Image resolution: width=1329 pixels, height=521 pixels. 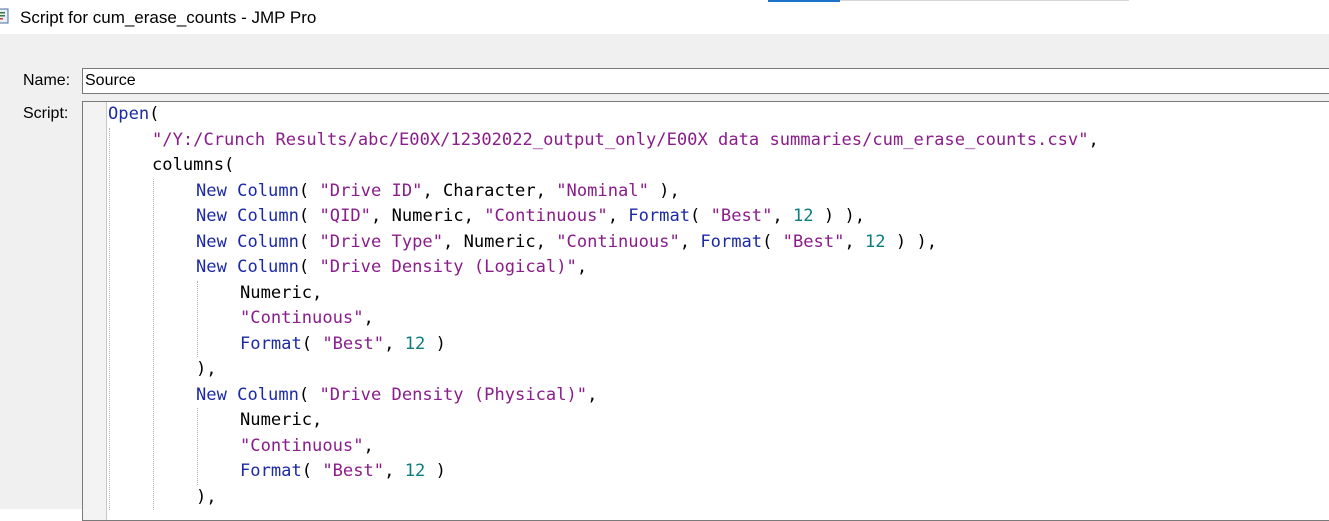 I want to click on code-line: New Column( "Drive Density (Logical)",, so click(x=391, y=268).